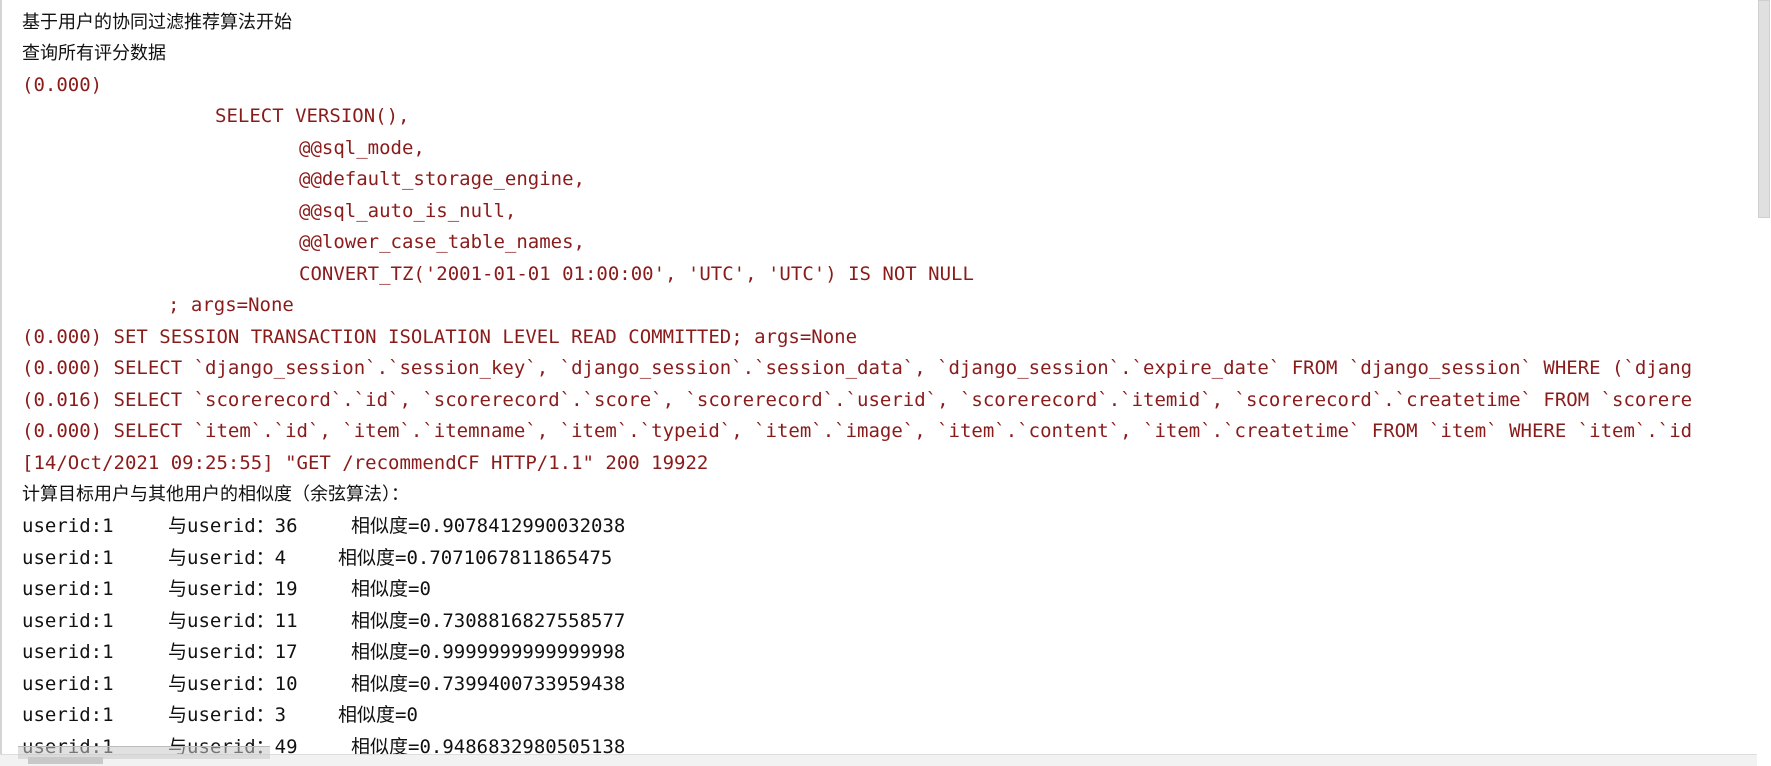 The height and width of the screenshot is (766, 1771). What do you see at coordinates (144, 752) in the screenshot?
I see `scroll-overlay` at bounding box center [144, 752].